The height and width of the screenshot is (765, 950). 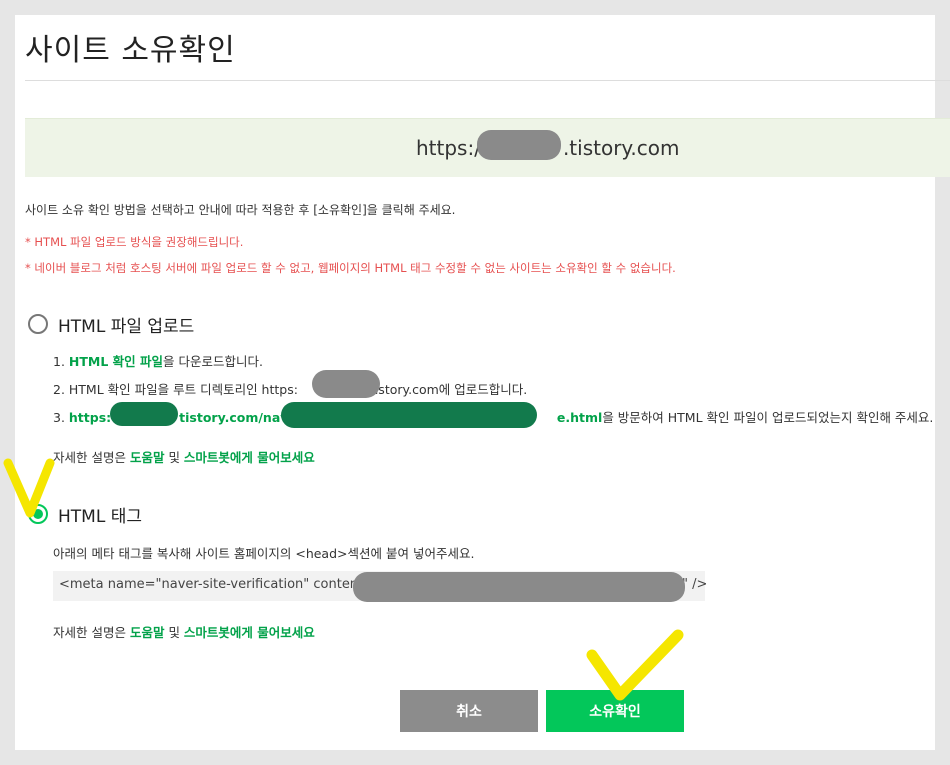 I want to click on step-1: 1. HTML 확인 파일을 다운로드합니다., so click(x=158, y=361).